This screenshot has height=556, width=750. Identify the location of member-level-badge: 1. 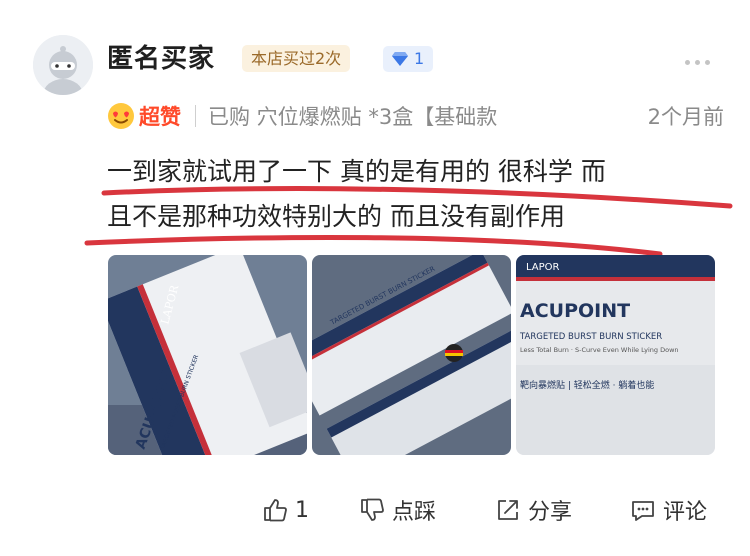
(408, 59).